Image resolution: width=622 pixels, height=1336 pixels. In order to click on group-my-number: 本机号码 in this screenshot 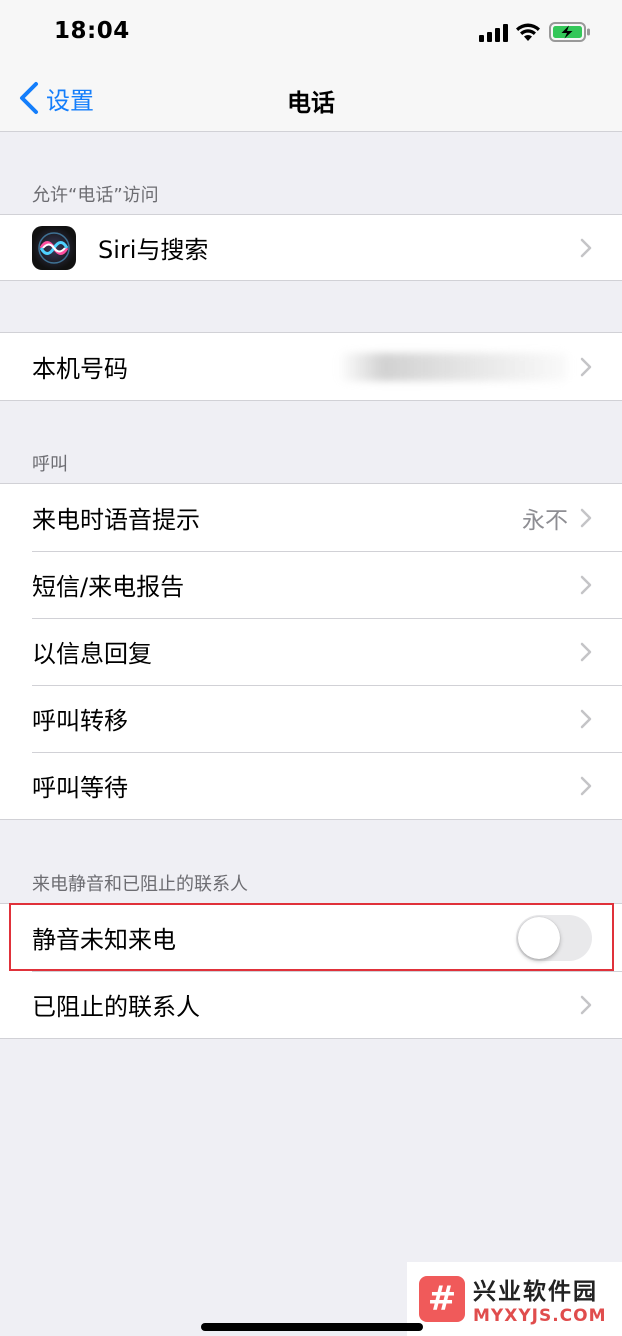, I will do `click(311, 366)`.